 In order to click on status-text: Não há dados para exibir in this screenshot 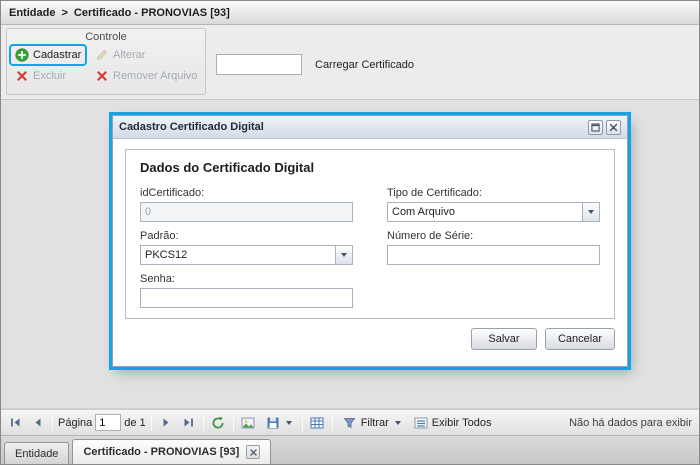, I will do `click(630, 422)`.